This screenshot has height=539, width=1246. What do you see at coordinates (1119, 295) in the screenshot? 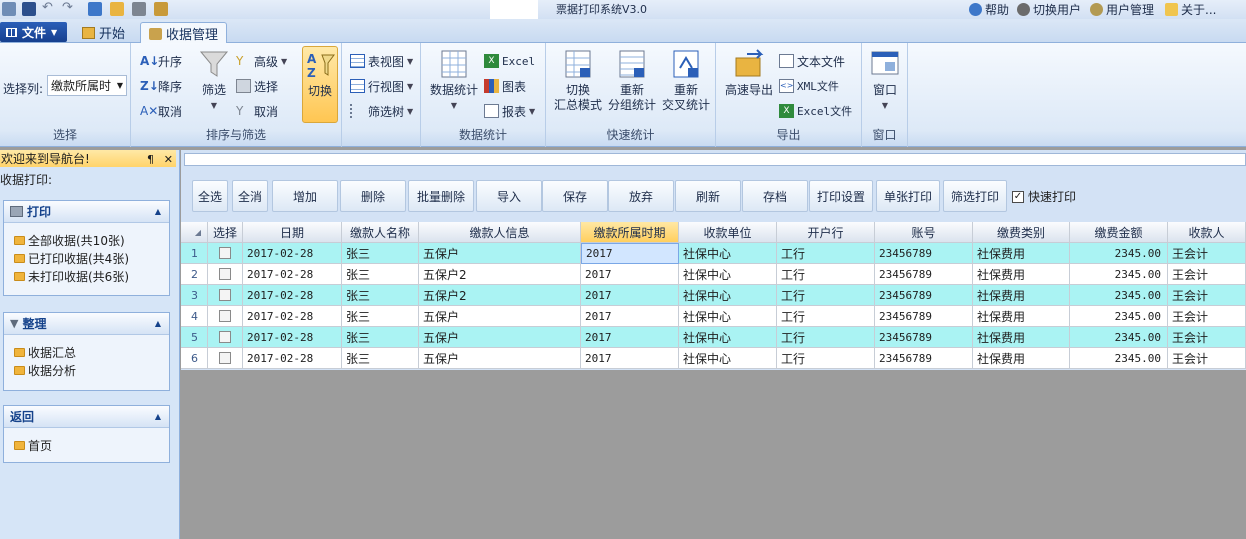
I see `cell-amount: 2345.00` at bounding box center [1119, 295].